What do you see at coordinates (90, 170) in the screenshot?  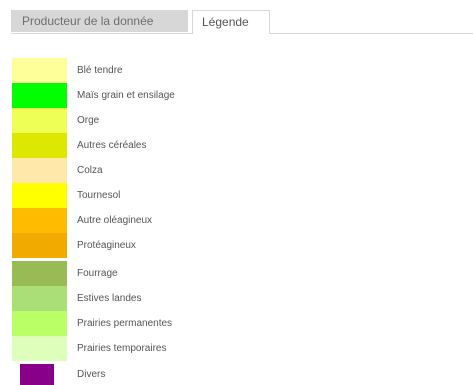 I see `legend-label: Colza` at bounding box center [90, 170].